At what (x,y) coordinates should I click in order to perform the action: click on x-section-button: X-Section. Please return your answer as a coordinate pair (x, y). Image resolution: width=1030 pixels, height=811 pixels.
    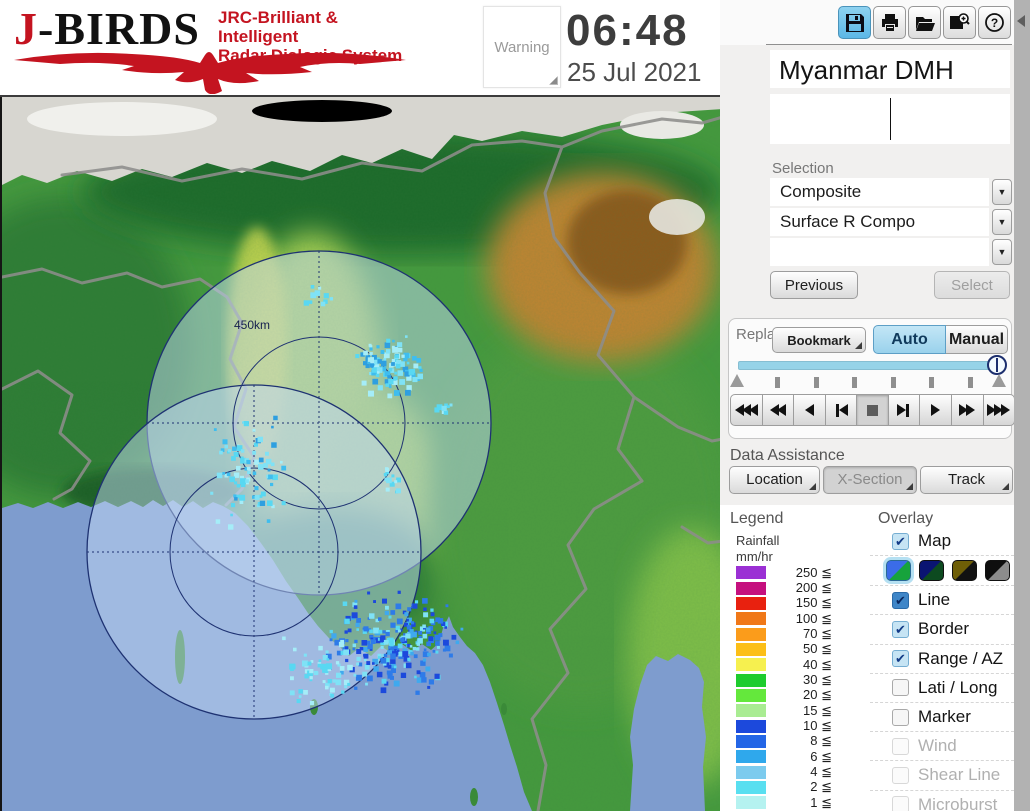
    Looking at the image, I should click on (870, 480).